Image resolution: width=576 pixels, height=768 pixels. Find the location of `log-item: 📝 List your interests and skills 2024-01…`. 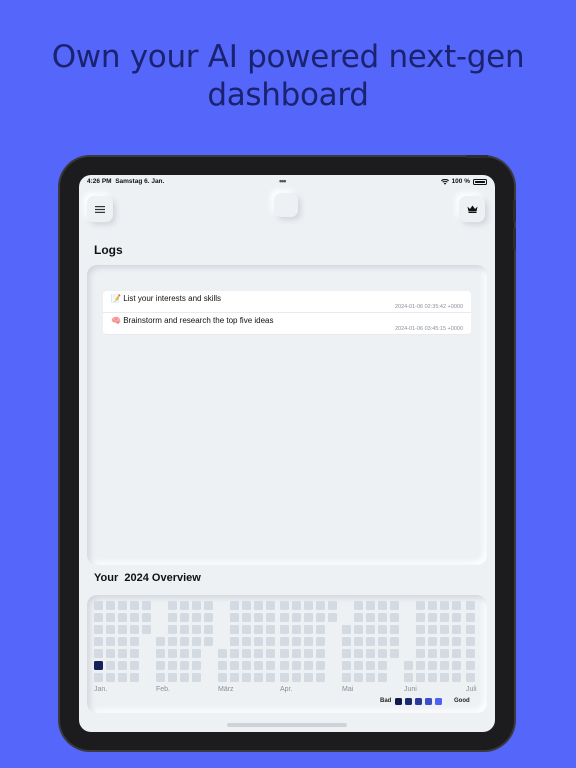

log-item: 📝 List your interests and skills 2024-01… is located at coordinates (287, 302).